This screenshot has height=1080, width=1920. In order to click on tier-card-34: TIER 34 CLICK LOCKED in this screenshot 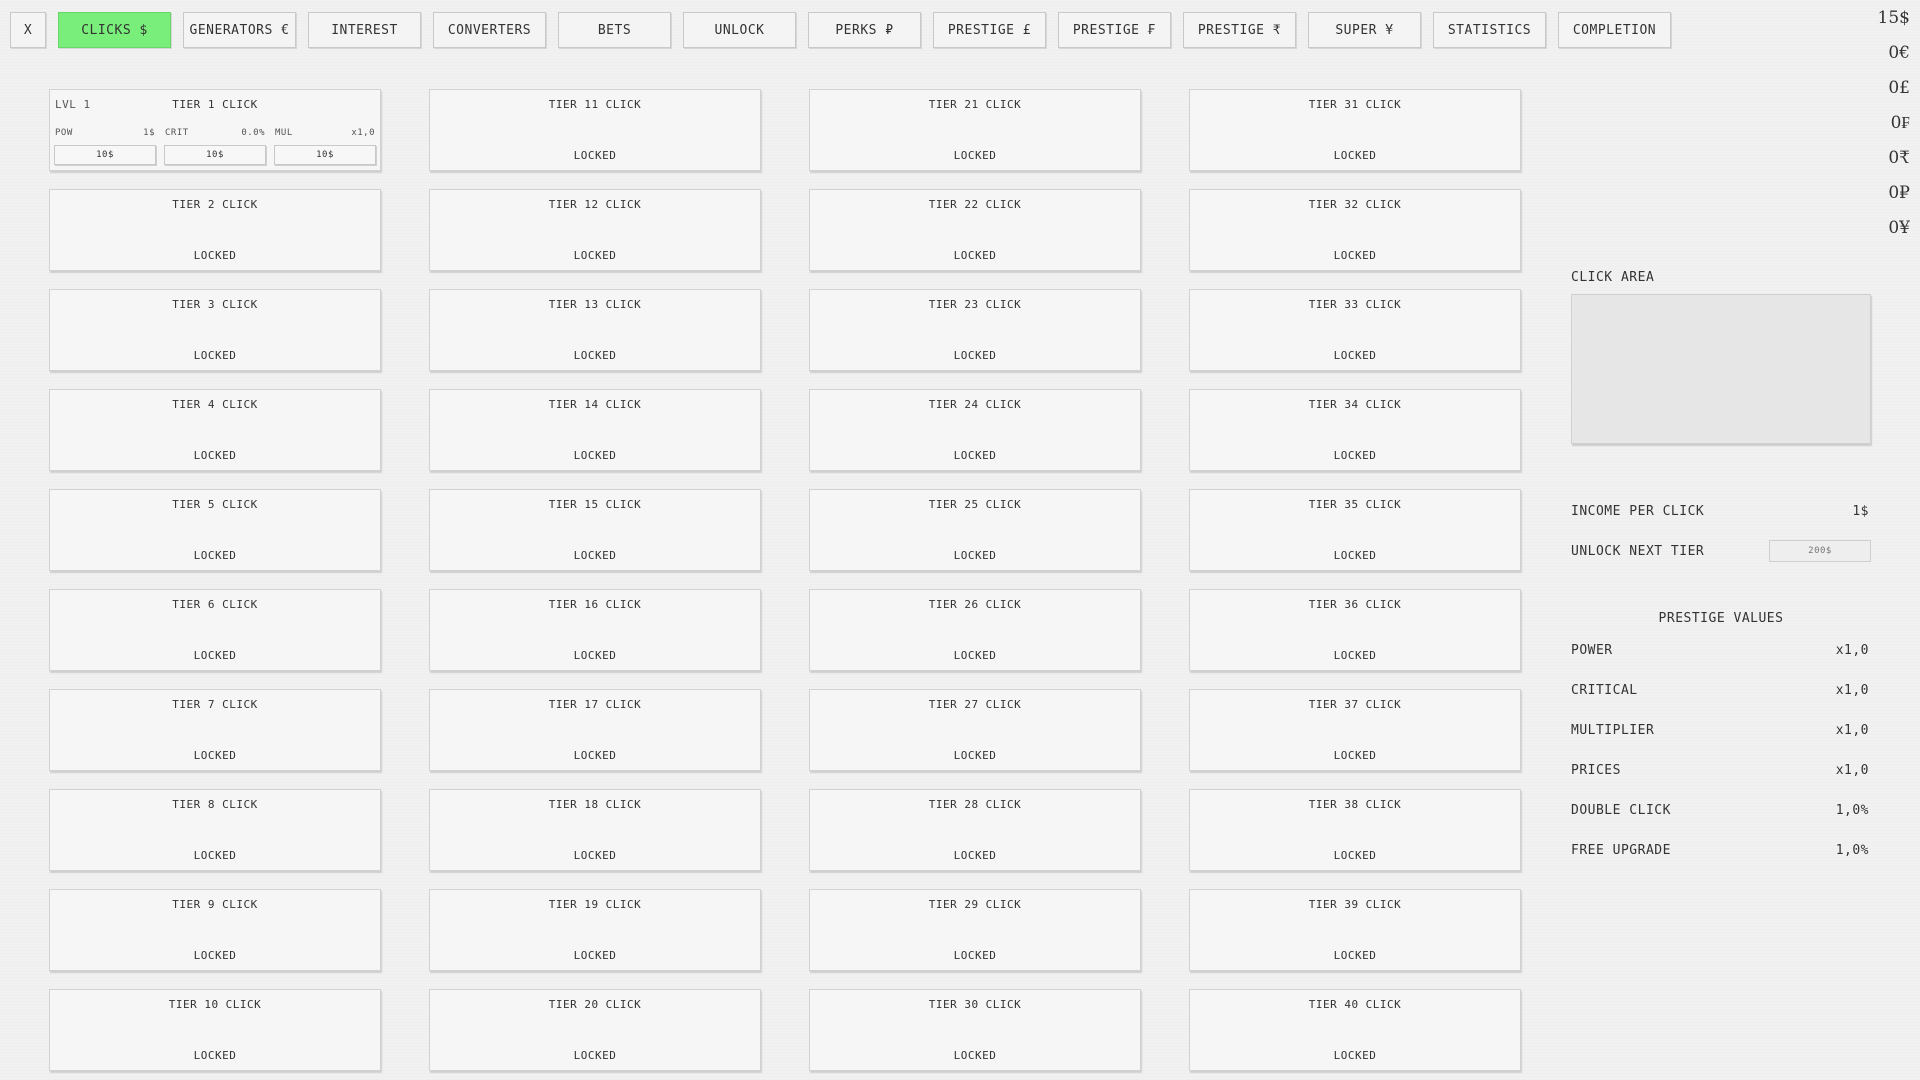, I will do `click(1355, 430)`.